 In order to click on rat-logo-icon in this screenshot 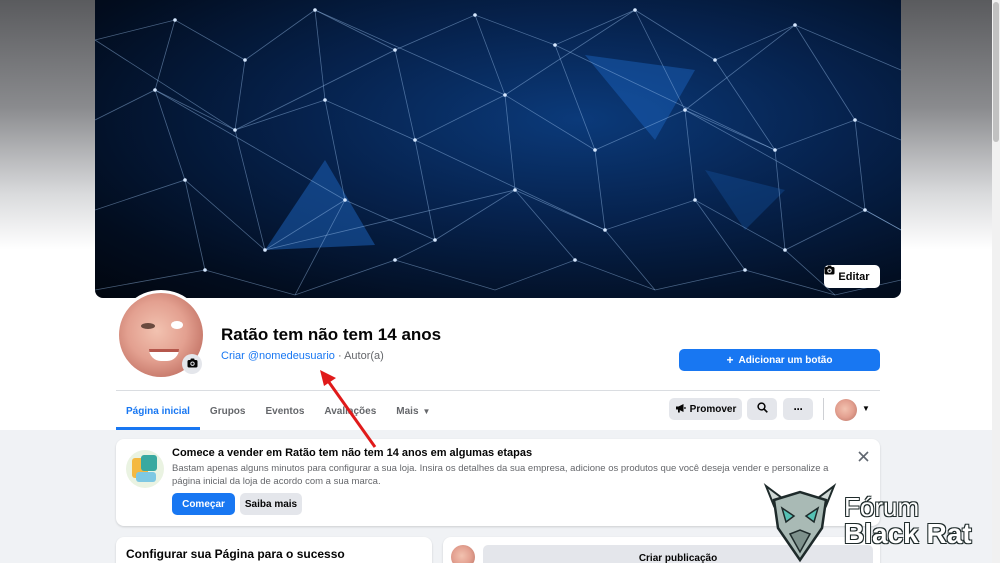, I will do `click(800, 523)`.